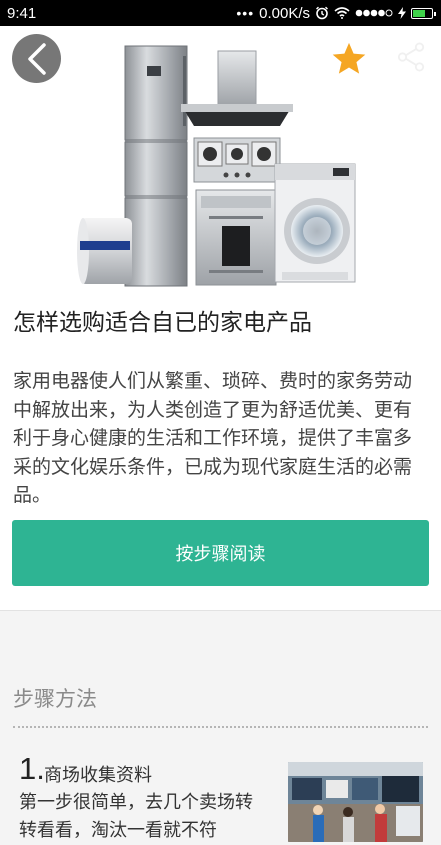 The image size is (441, 845). I want to click on star-icon, so click(349, 59).